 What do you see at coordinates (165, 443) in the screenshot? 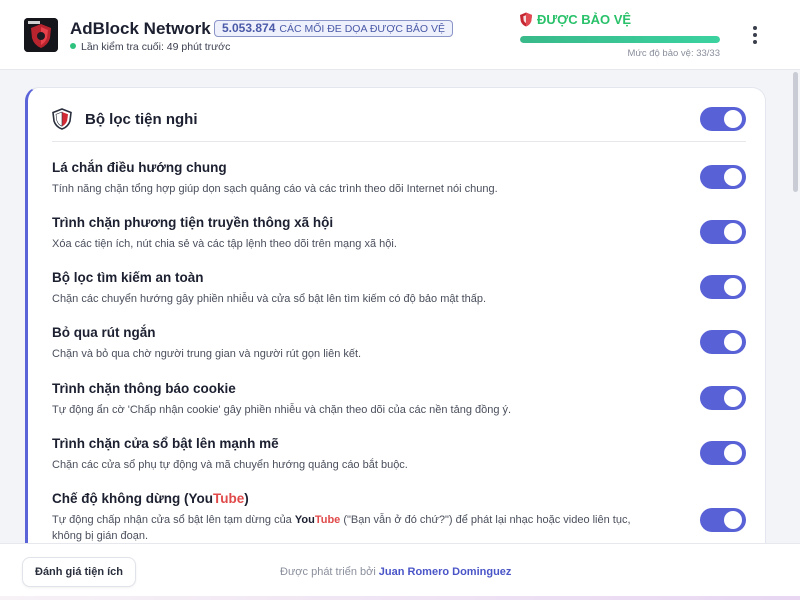
I see `filter-title: Trình chặn cửa sổ bật lên mạnh mẽ` at bounding box center [165, 443].